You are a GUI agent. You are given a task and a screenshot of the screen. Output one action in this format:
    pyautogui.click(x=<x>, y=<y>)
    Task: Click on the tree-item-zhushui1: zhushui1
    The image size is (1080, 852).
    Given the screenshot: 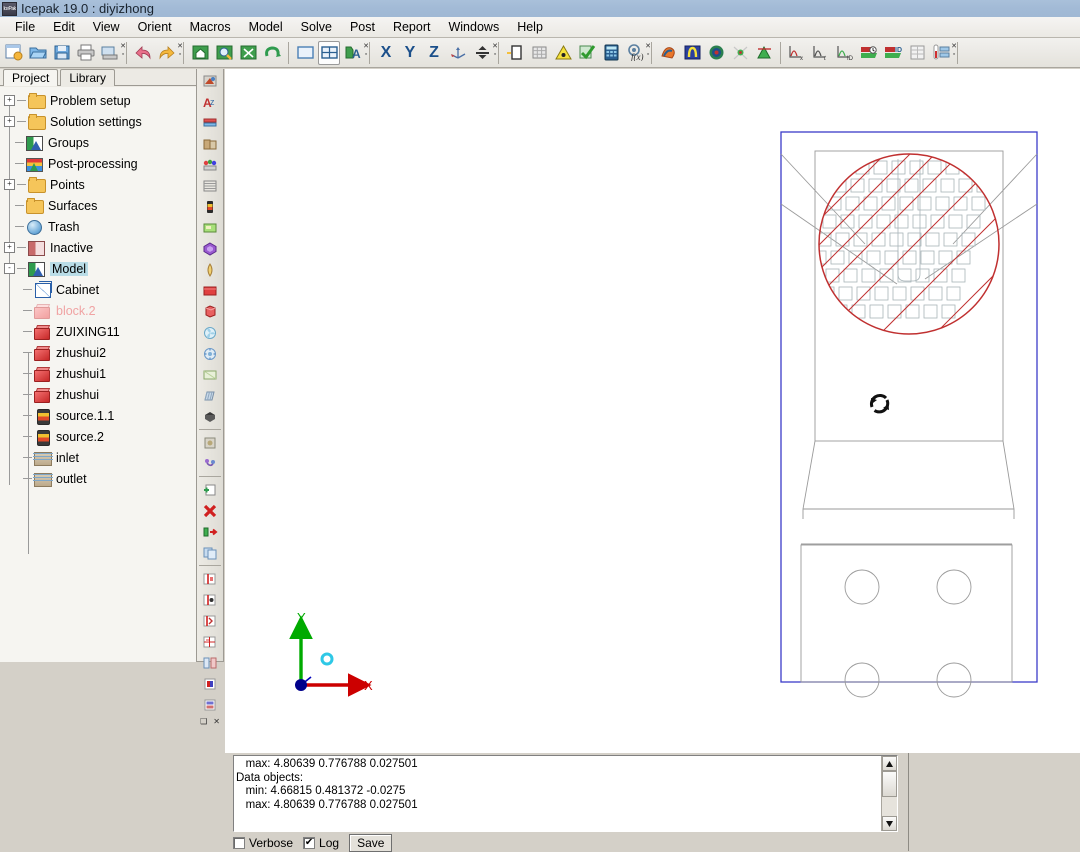 What is the action you would take?
    pyautogui.click(x=98, y=373)
    